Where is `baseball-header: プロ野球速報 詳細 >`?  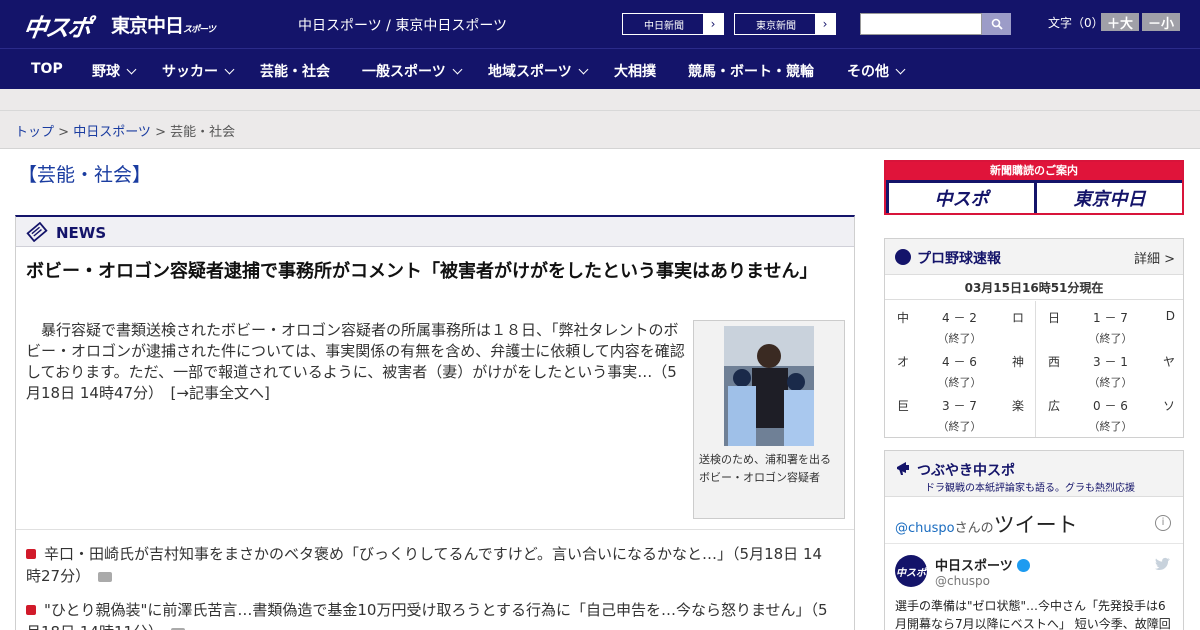 baseball-header: プロ野球速報 詳細 > is located at coordinates (1034, 257).